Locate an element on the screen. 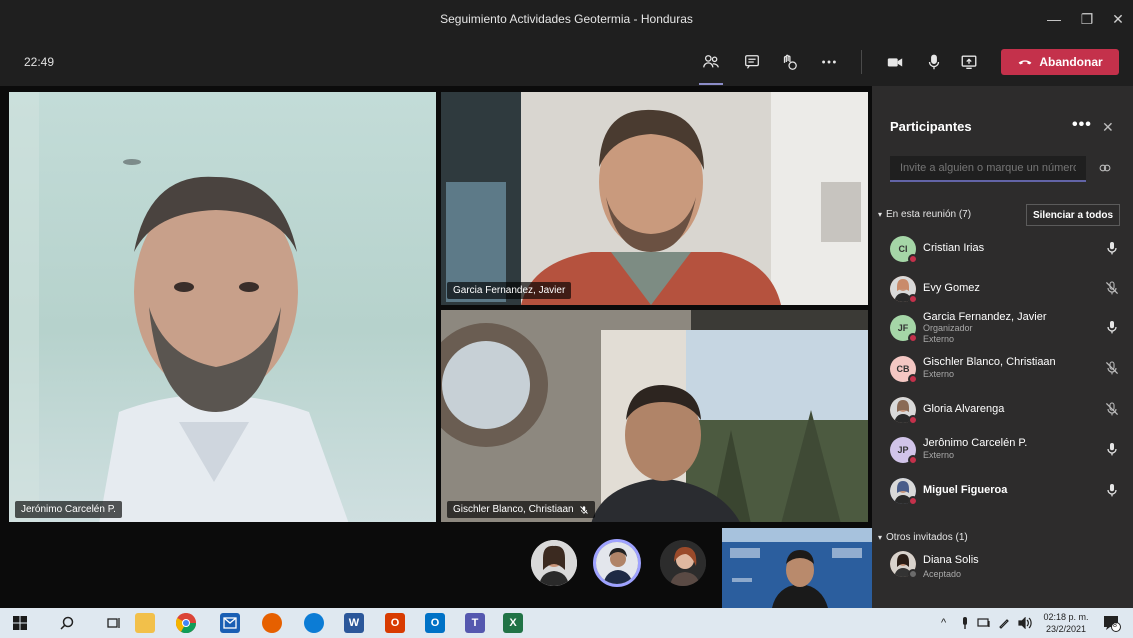  chevron-down-icon: ▾ is located at coordinates (880, 214).